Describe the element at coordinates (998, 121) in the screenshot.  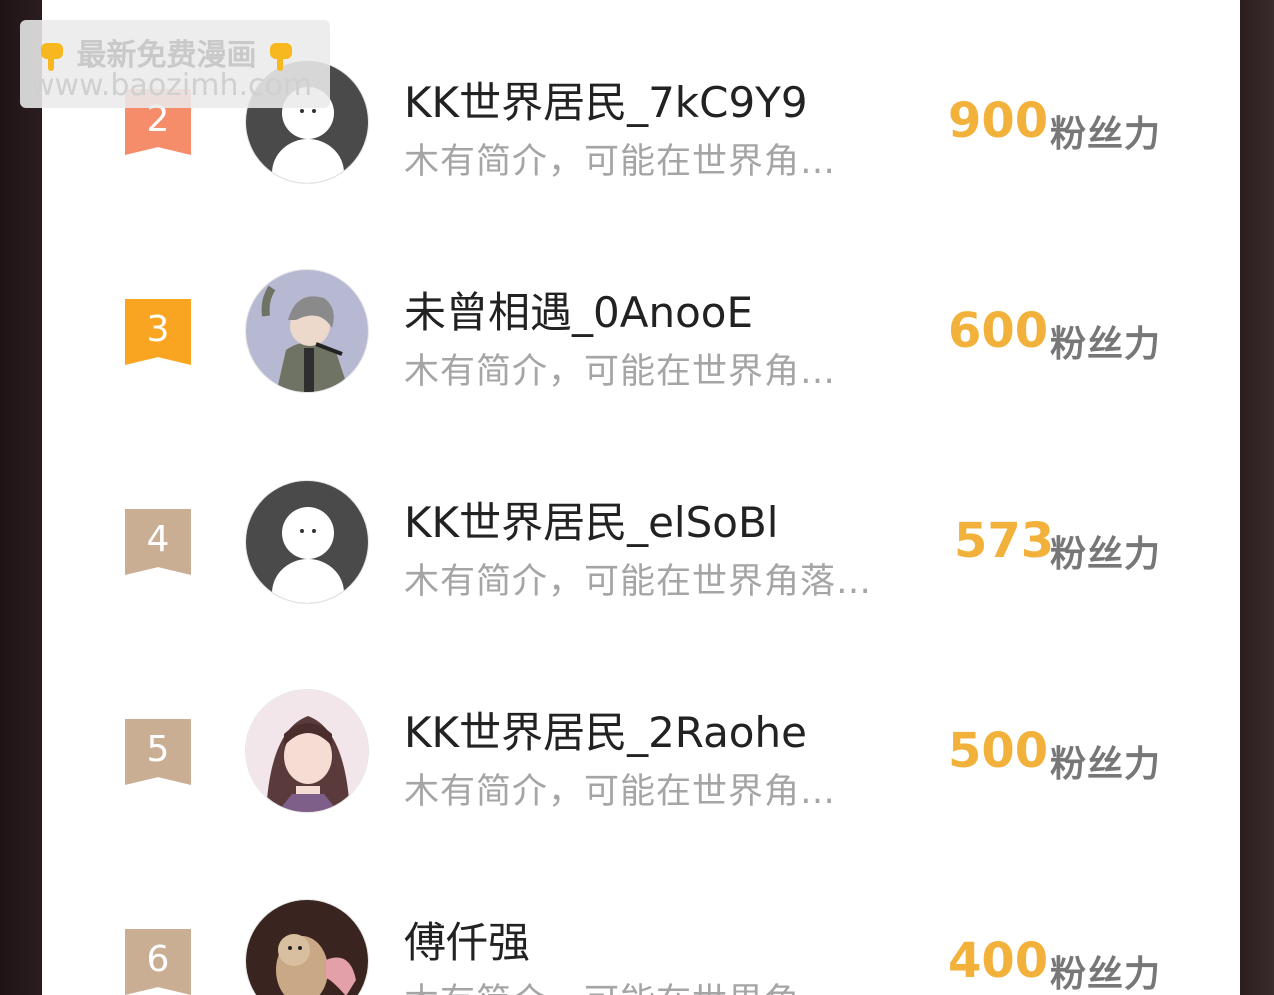
I see `fan-score: 900` at that location.